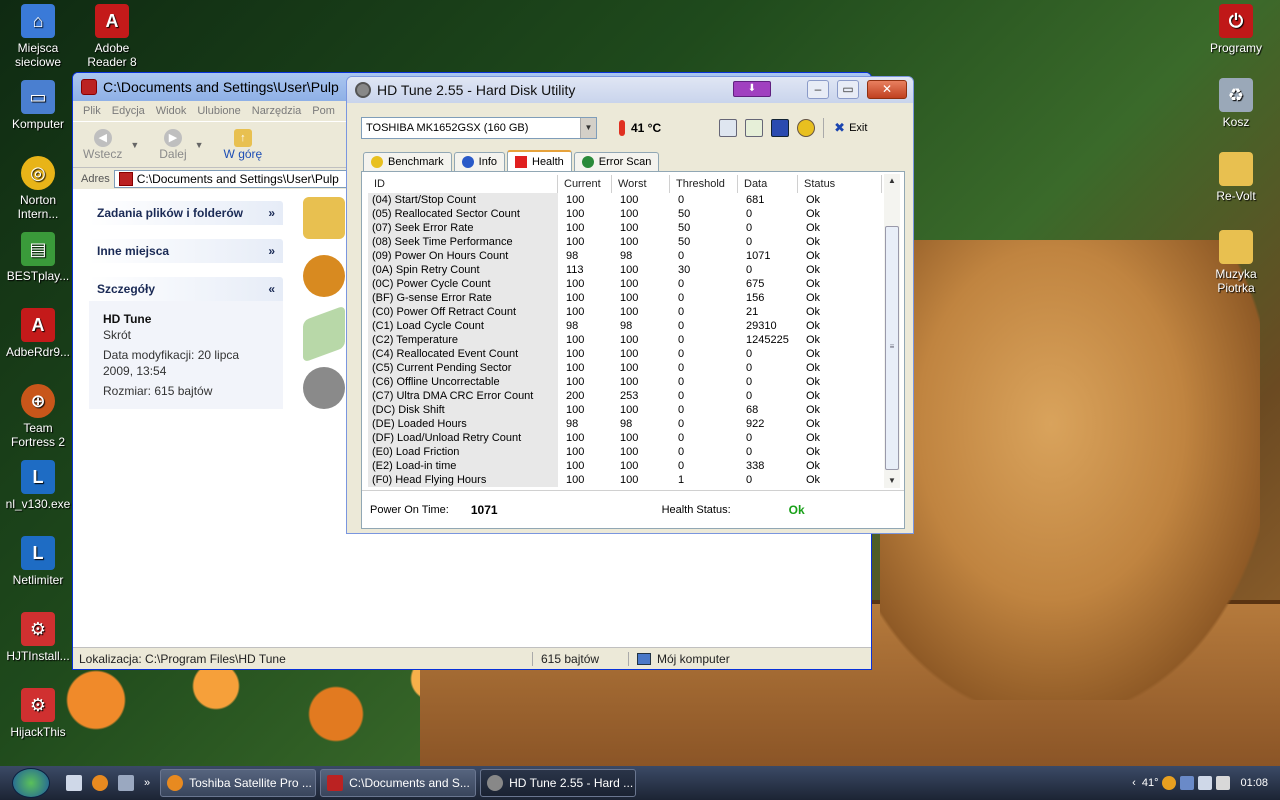 The width and height of the screenshot is (1280, 800). What do you see at coordinates (625, 200) in the screenshot?
I see `table-row: (04) Start/Stop Count 100 100 0 681 Ok` at bounding box center [625, 200].